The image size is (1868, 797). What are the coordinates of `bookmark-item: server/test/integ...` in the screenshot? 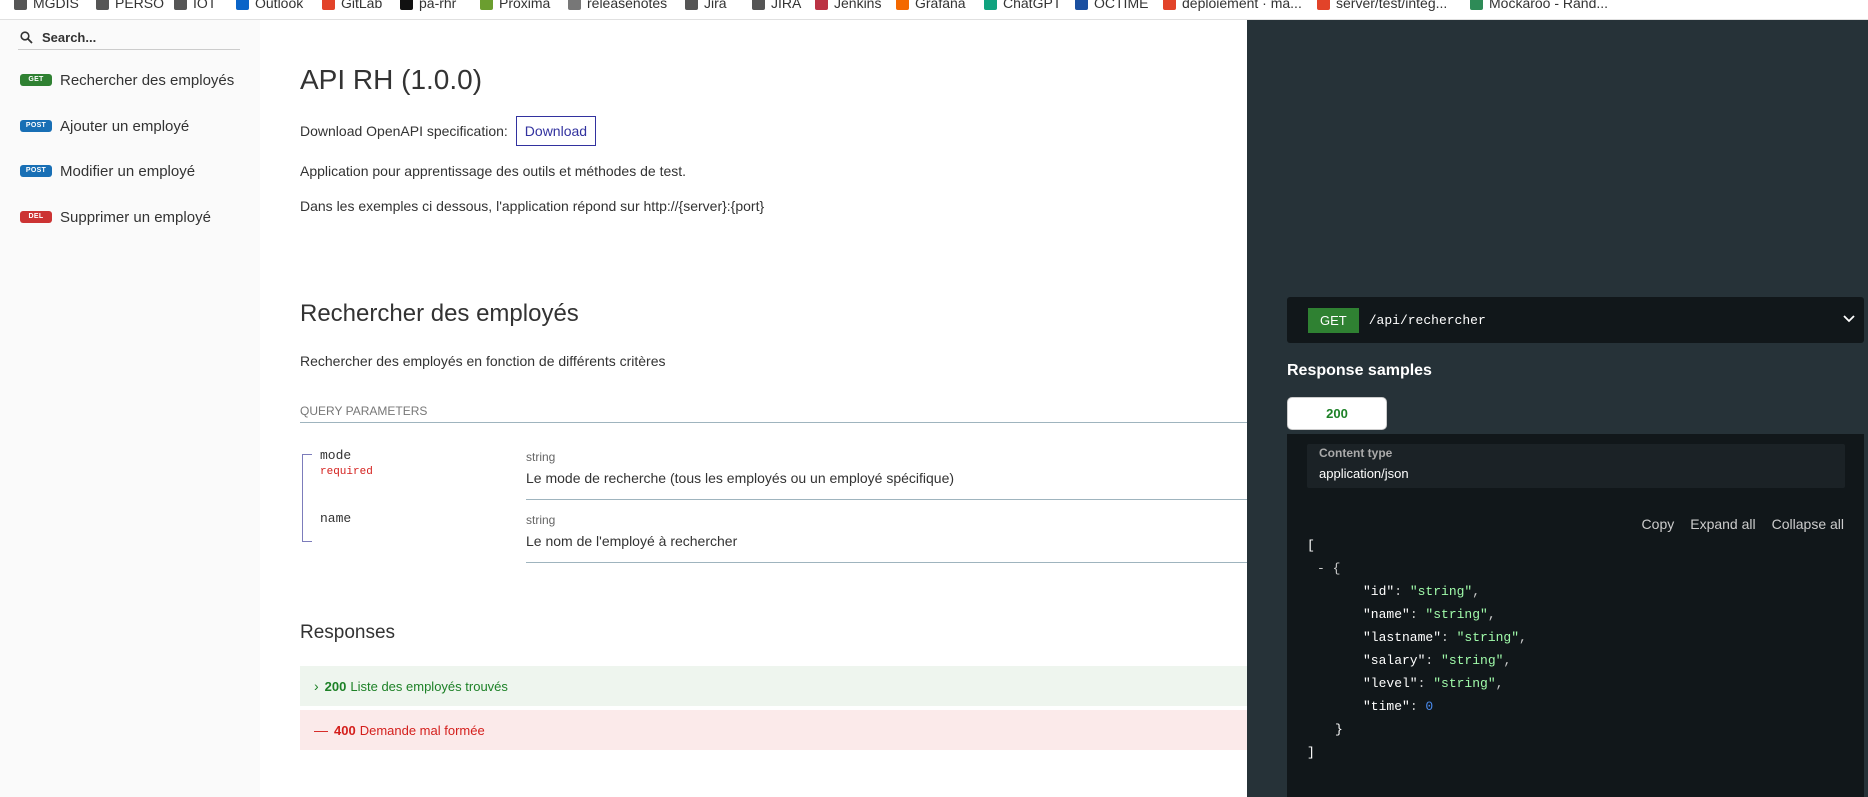 It's located at (1382, 6).